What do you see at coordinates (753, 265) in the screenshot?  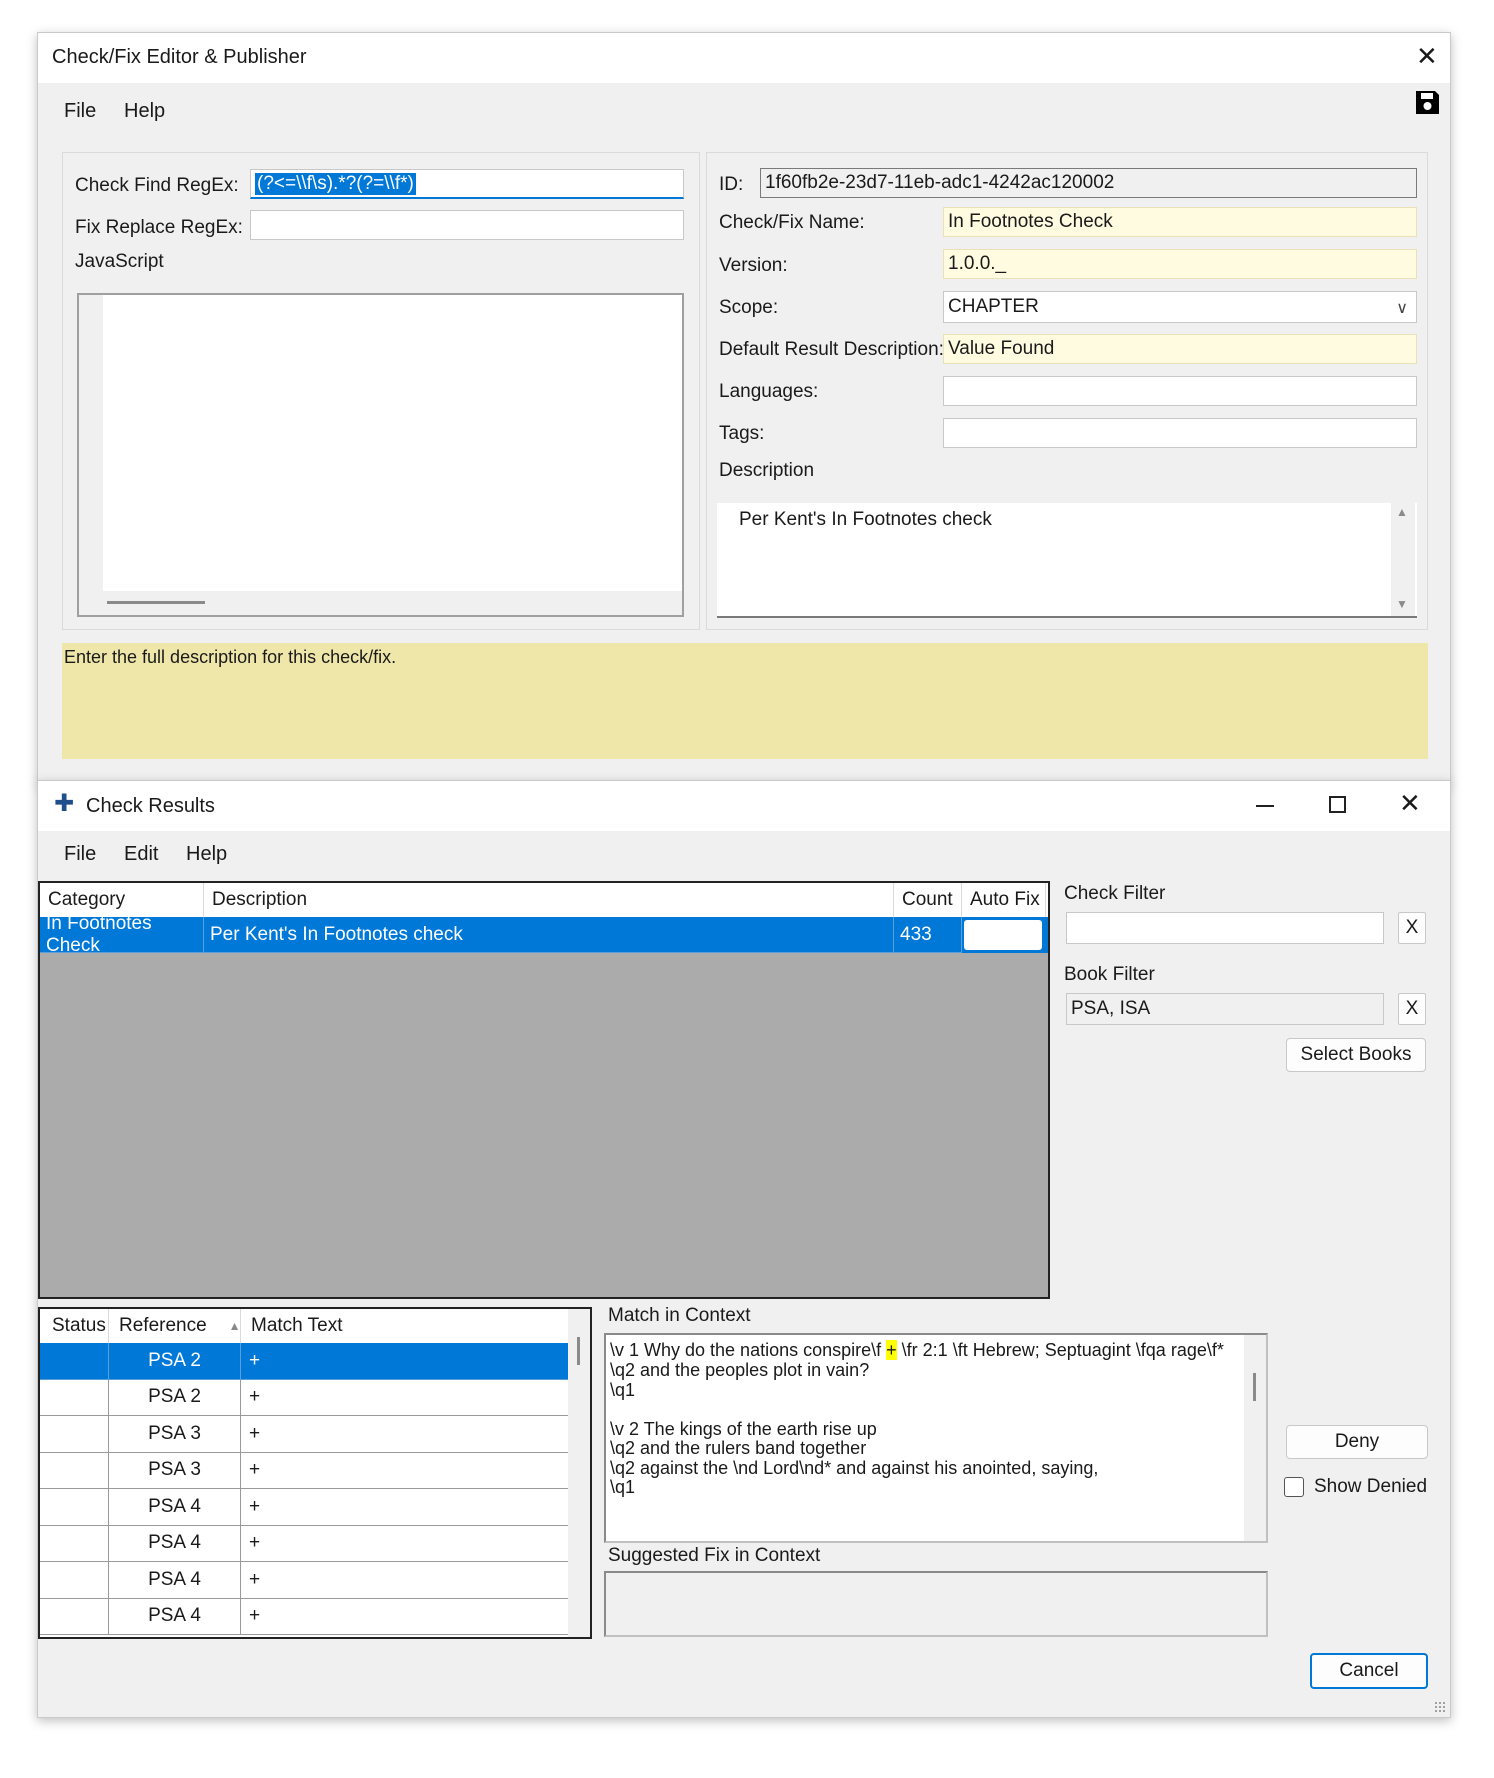 I see `version-label: Version:` at bounding box center [753, 265].